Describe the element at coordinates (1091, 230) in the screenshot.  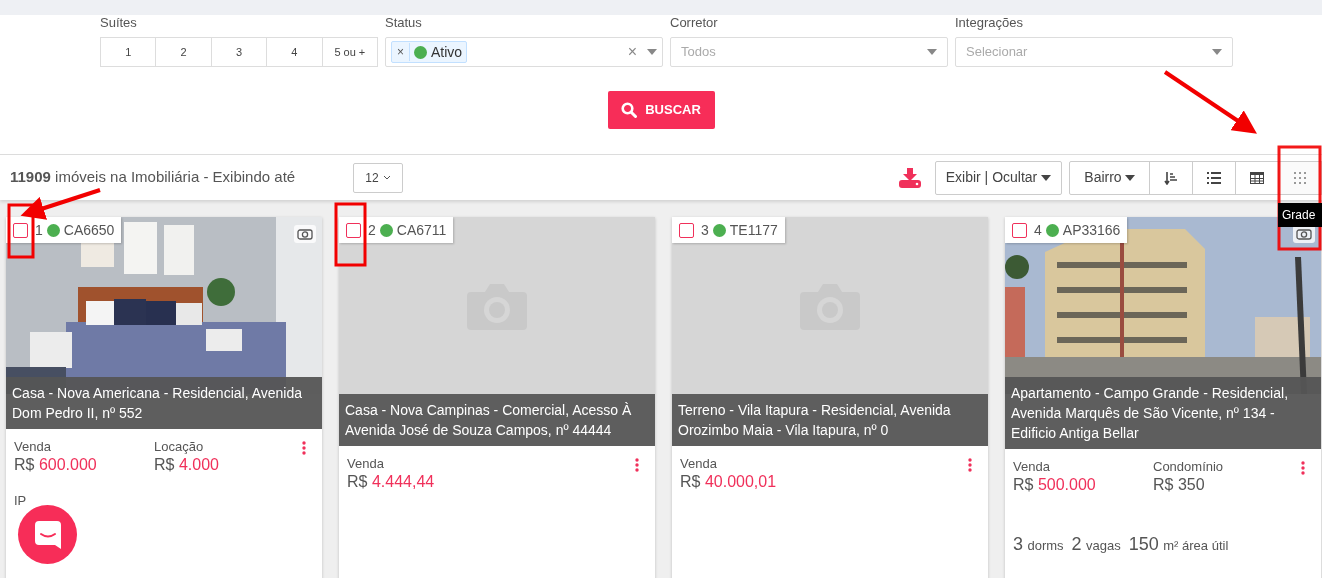
I see `property-code: AP33166` at that location.